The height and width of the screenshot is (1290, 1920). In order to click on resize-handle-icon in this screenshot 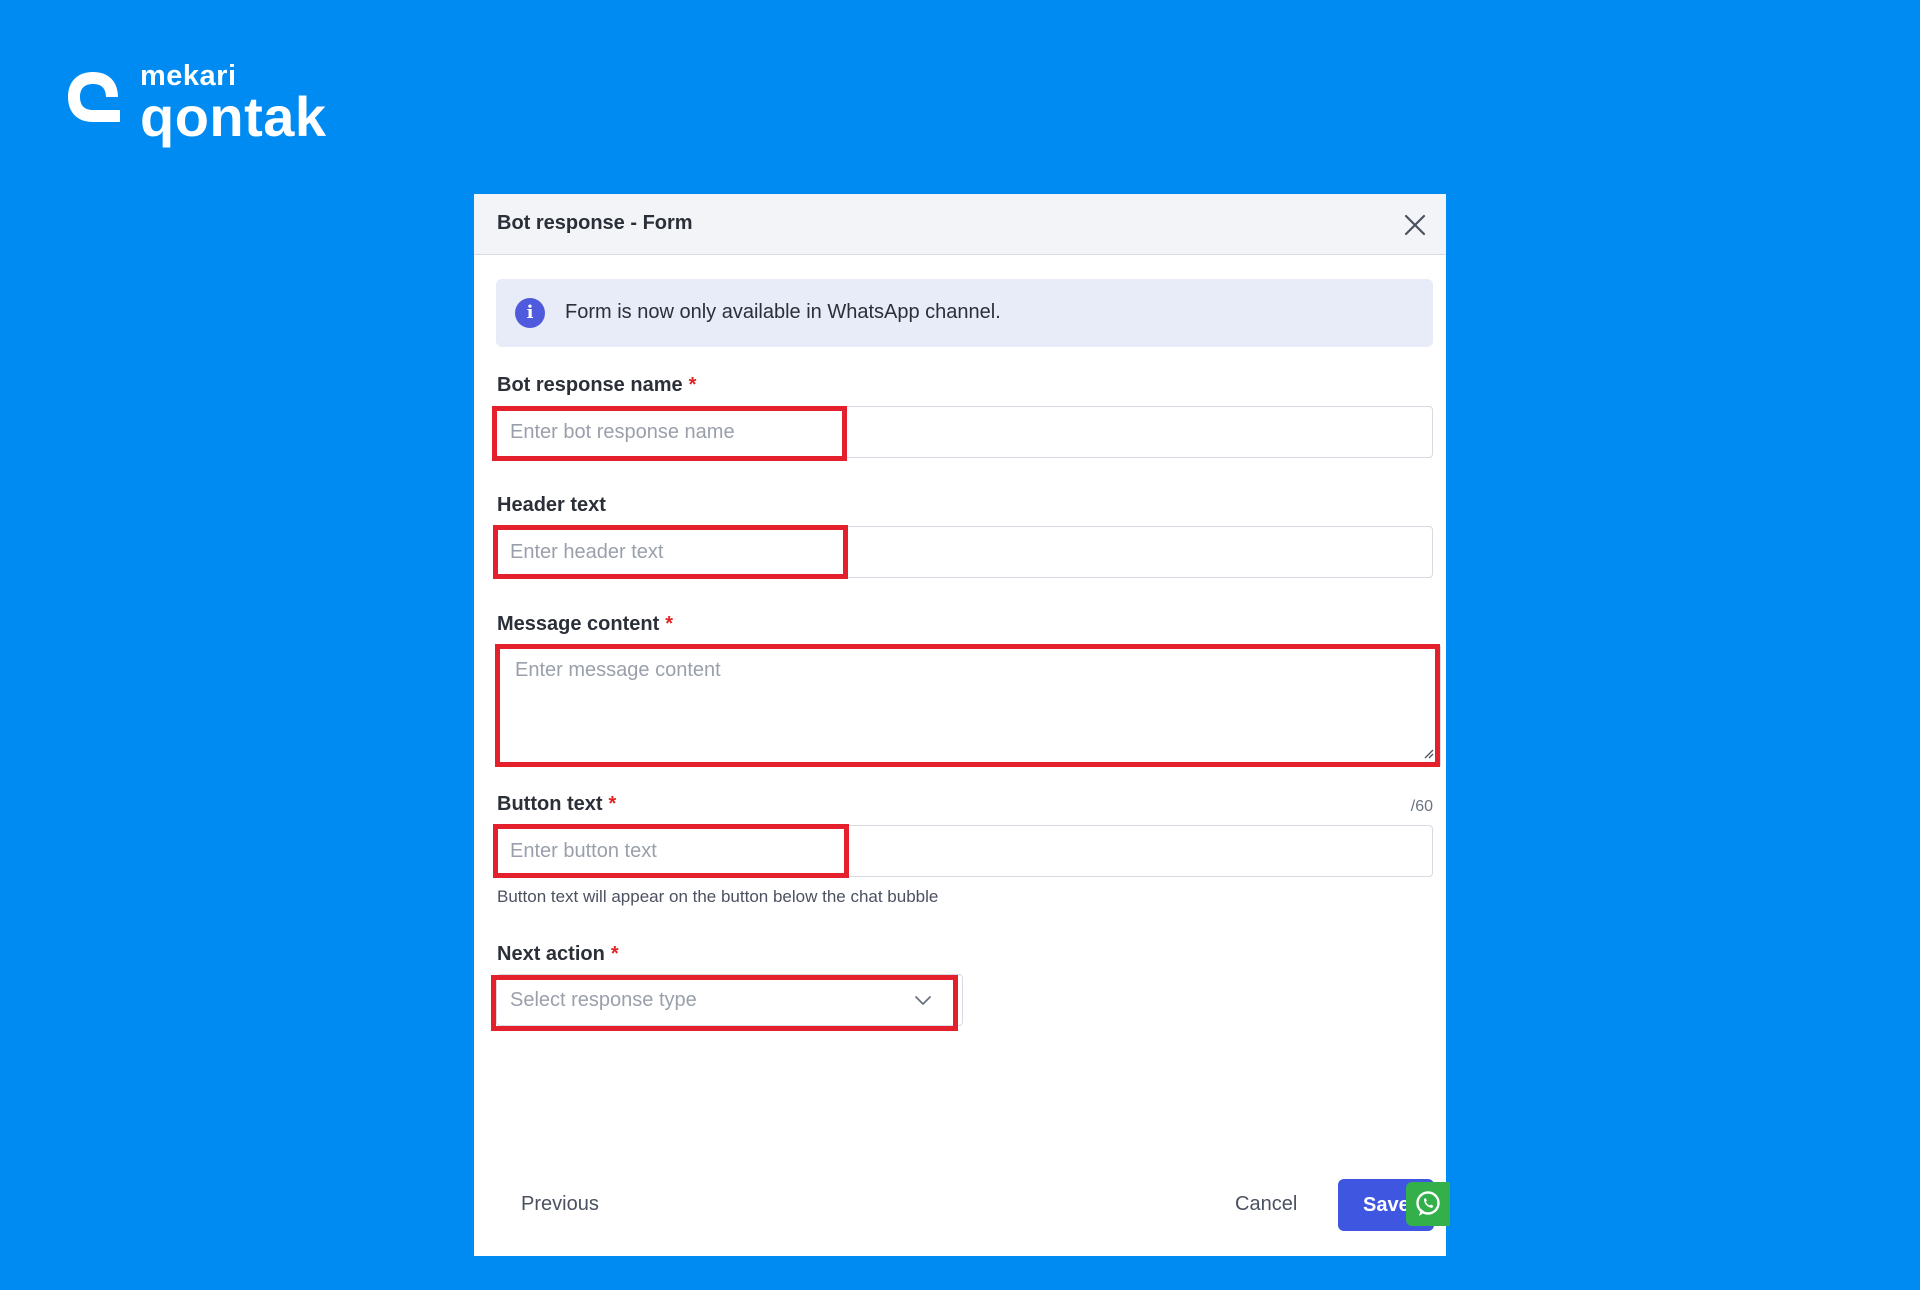, I will do `click(1428, 753)`.